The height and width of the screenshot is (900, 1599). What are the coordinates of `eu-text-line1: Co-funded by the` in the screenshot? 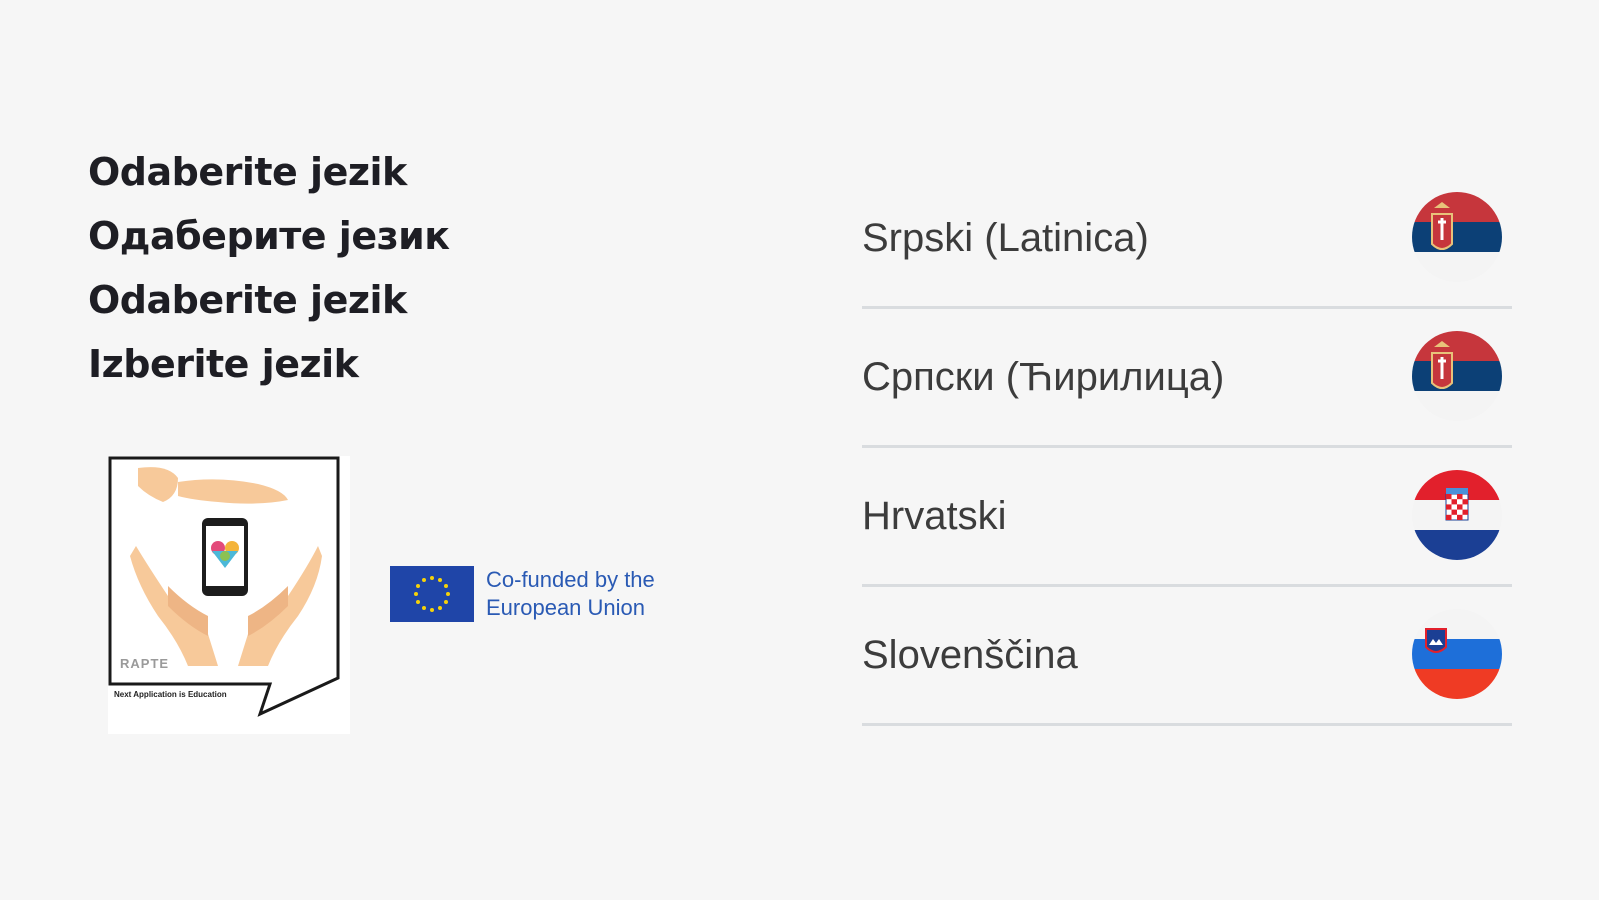 It's located at (570, 579).